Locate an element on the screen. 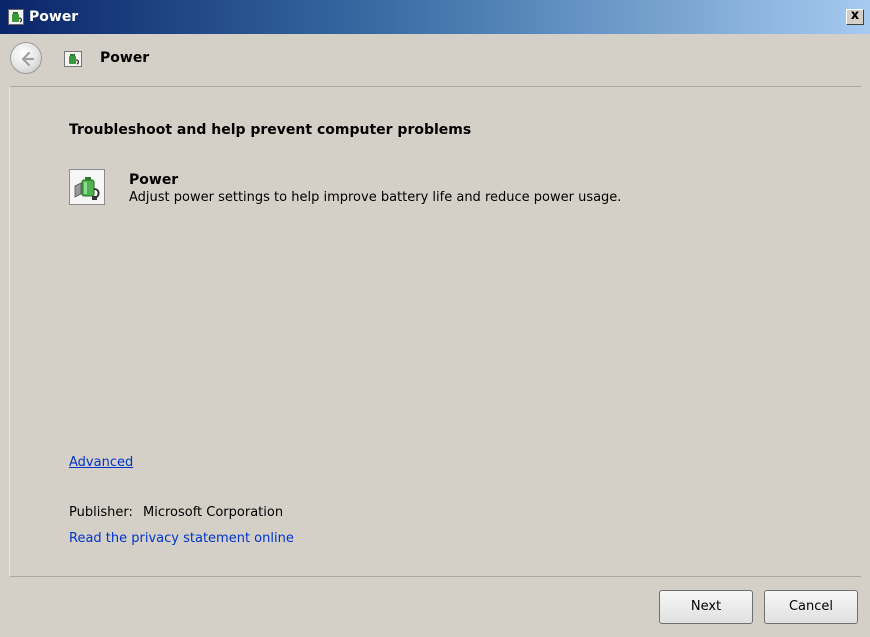 The height and width of the screenshot is (637, 870). publisher-label: Publisher: is located at coordinates (101, 512).